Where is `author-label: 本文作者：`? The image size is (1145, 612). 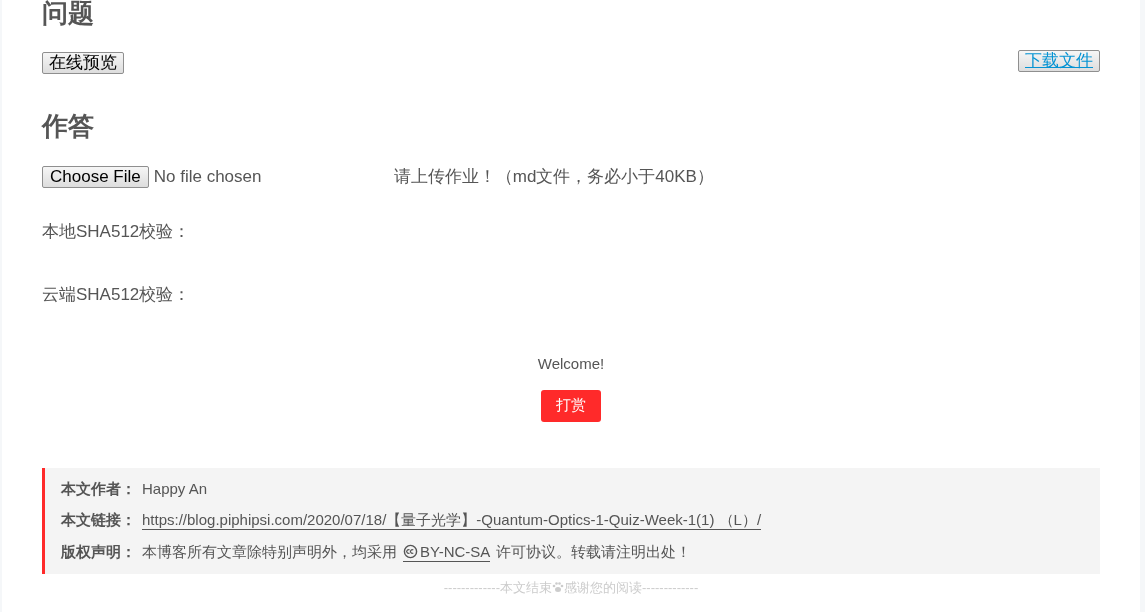
author-label: 本文作者： is located at coordinates (98, 488).